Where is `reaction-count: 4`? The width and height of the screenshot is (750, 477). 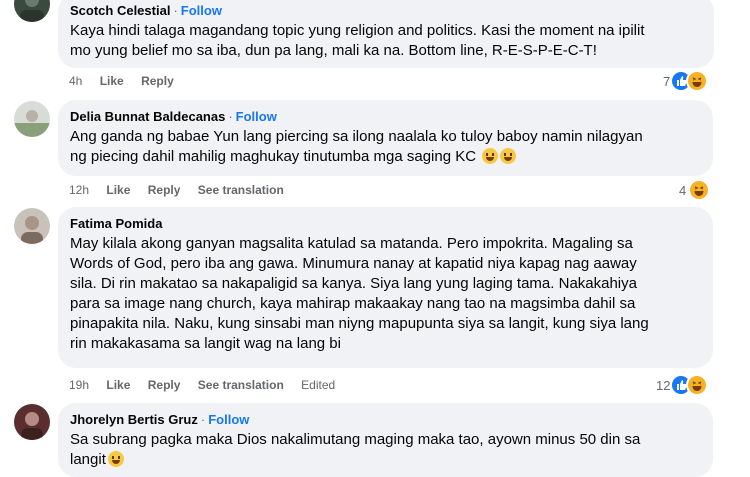
reaction-count: 4 is located at coordinates (683, 190).